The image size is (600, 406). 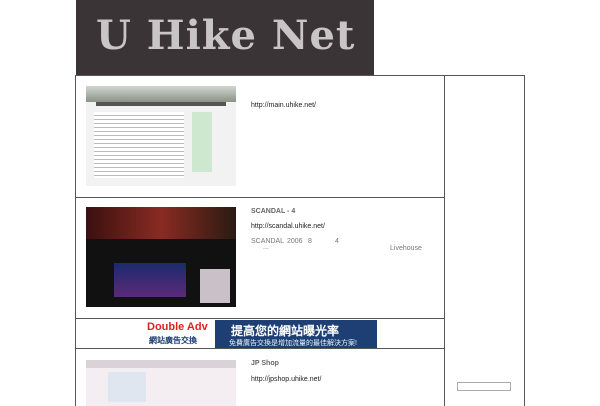 What do you see at coordinates (283, 105) in the screenshot?
I see `entry-link: http://main.uhike.net/` at bounding box center [283, 105].